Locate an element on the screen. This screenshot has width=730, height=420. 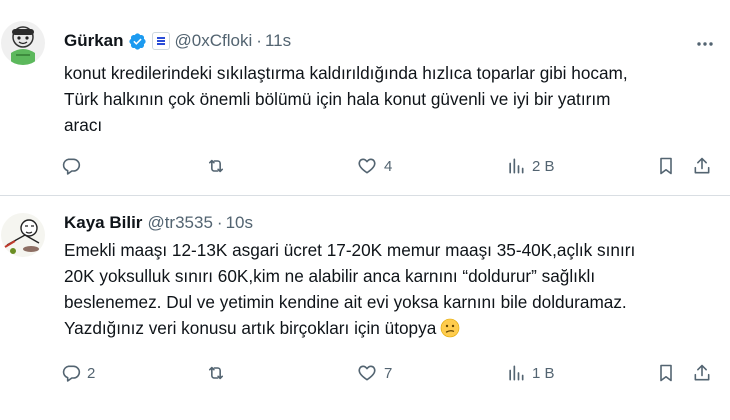
reply-button: 2 is located at coordinates (78, 373).